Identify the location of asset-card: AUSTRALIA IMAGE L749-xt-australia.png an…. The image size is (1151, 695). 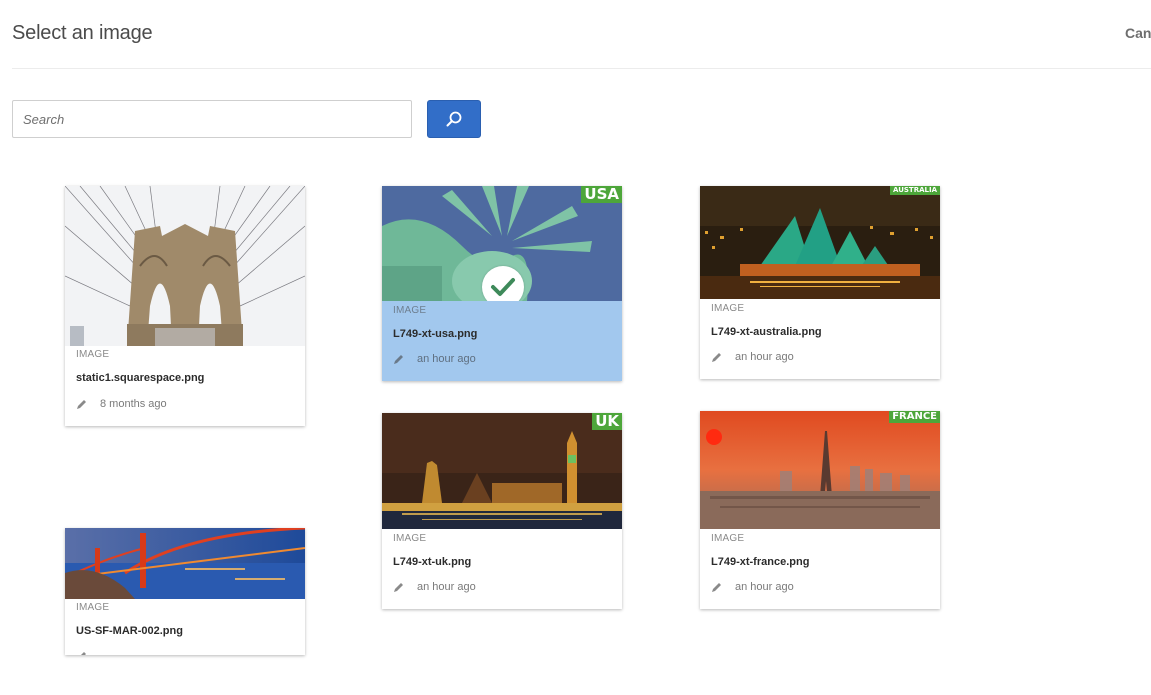
(820, 282).